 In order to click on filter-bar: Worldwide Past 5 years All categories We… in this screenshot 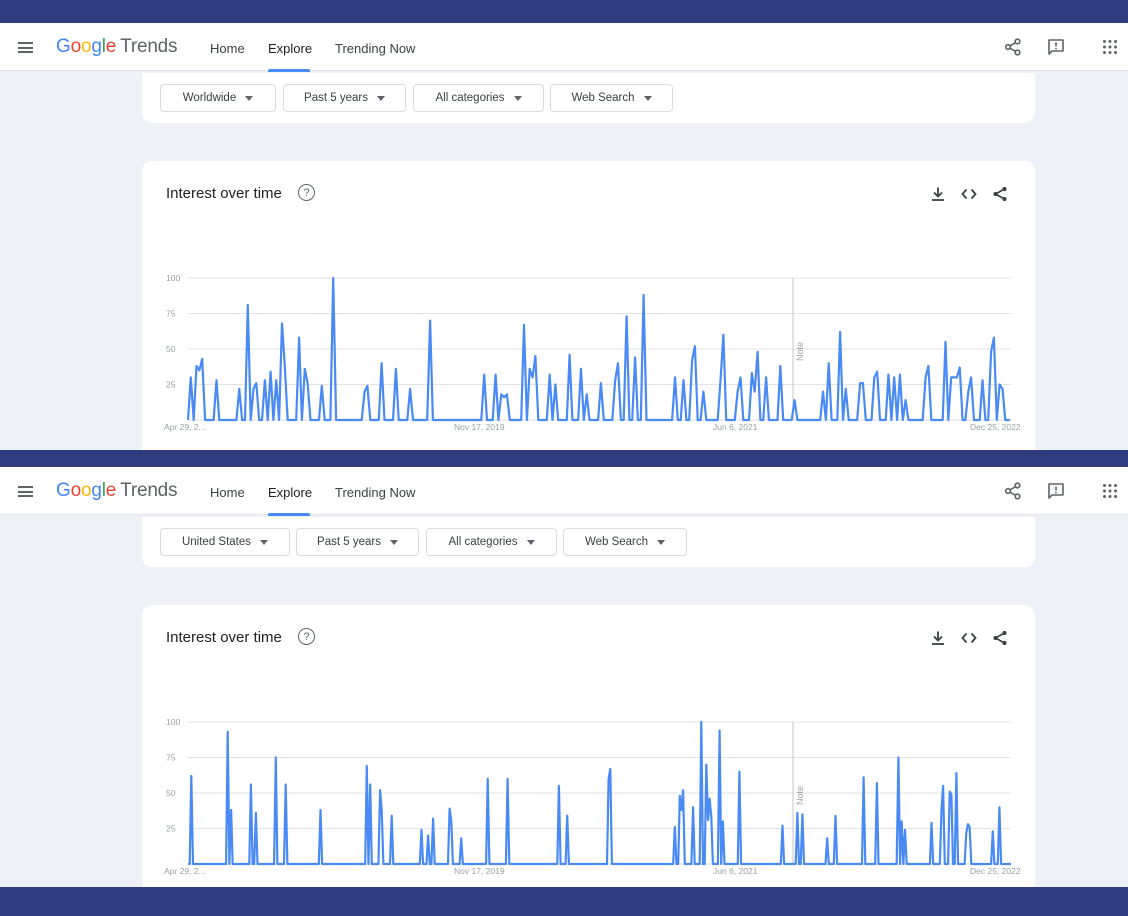, I will do `click(588, 98)`.